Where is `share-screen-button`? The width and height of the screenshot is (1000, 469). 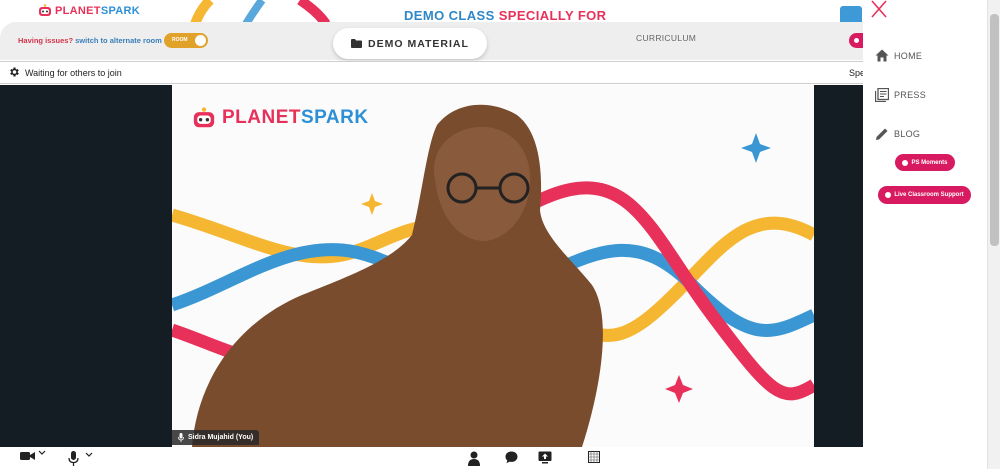 share-screen-button is located at coordinates (545, 457).